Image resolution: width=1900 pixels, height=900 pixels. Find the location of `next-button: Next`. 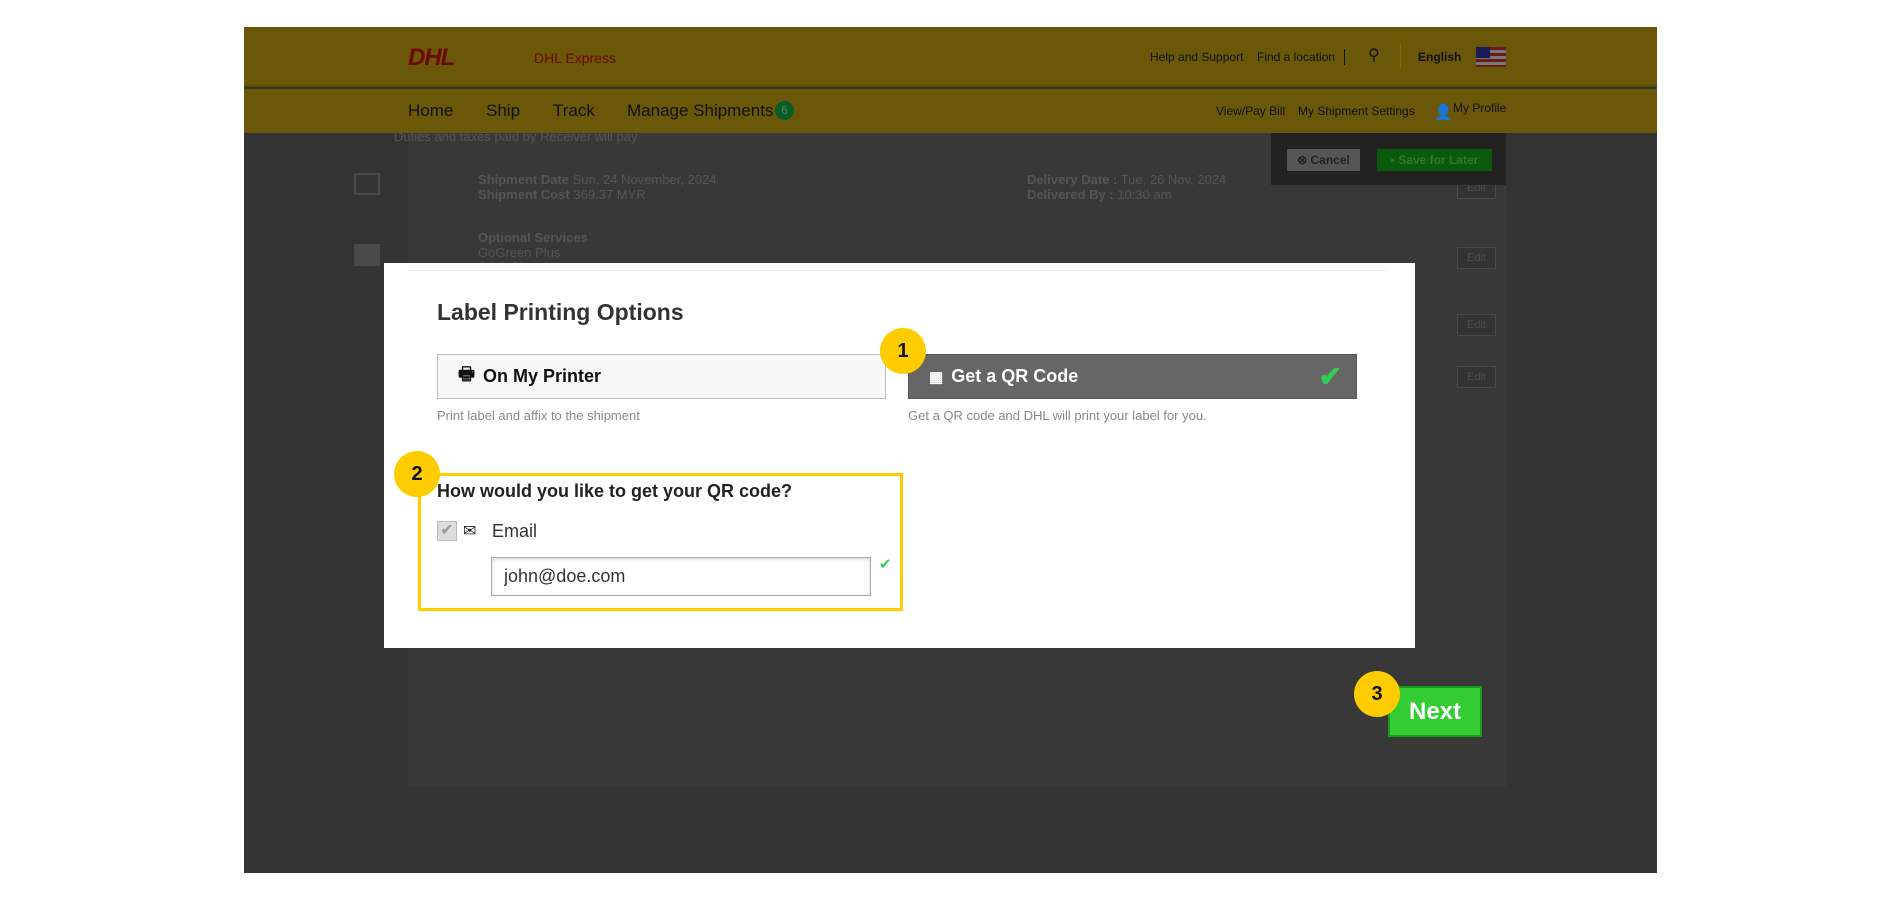

next-button: Next is located at coordinates (1435, 711).